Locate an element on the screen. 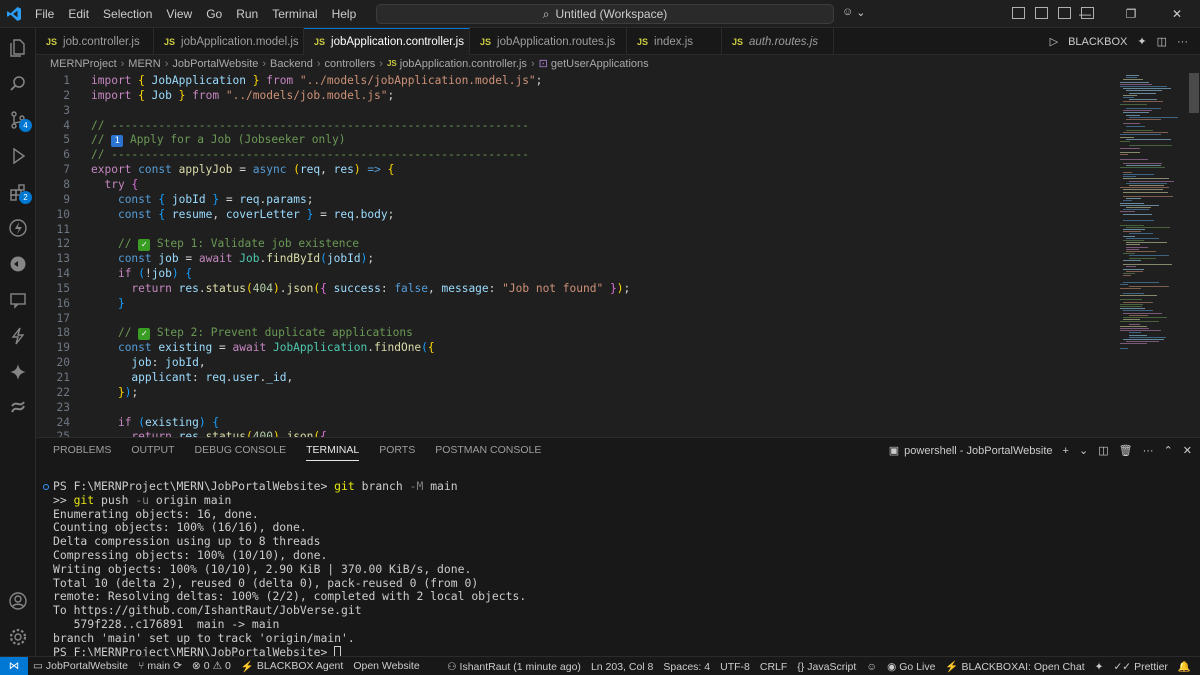 The image size is (1200, 675). code-line: 9 const { jobId } = req.params; is located at coordinates (174, 199).